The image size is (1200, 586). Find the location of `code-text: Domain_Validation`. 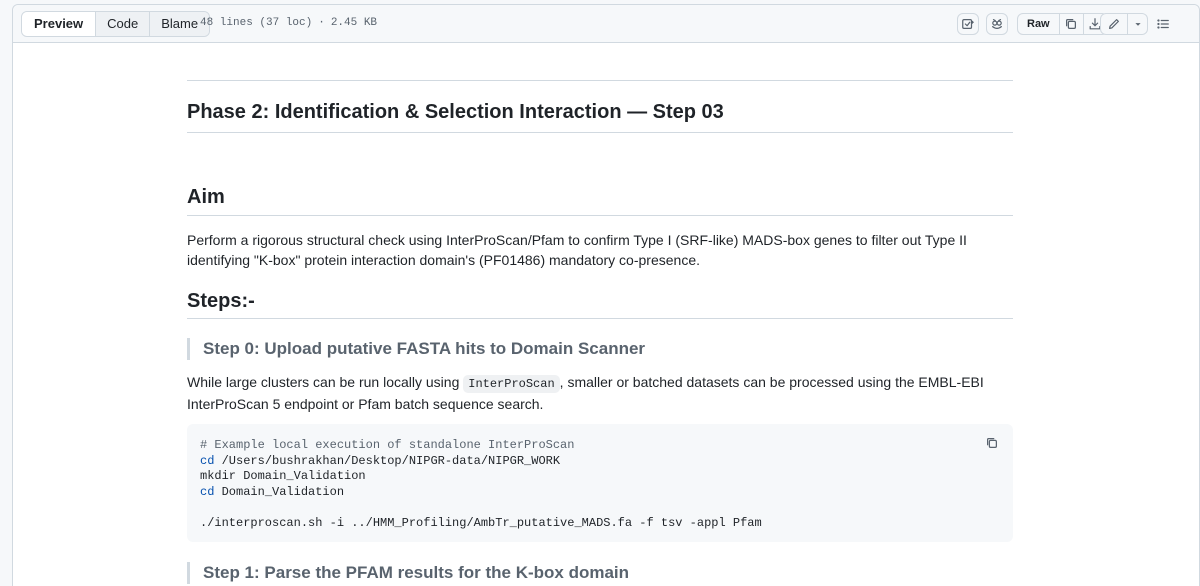

code-text: Domain_Validation is located at coordinates (279, 491).